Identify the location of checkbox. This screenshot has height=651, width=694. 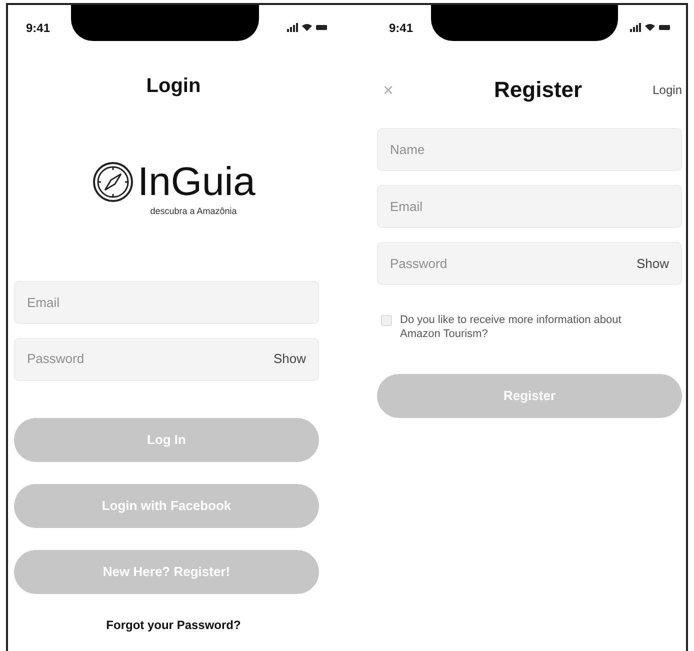
(386, 320).